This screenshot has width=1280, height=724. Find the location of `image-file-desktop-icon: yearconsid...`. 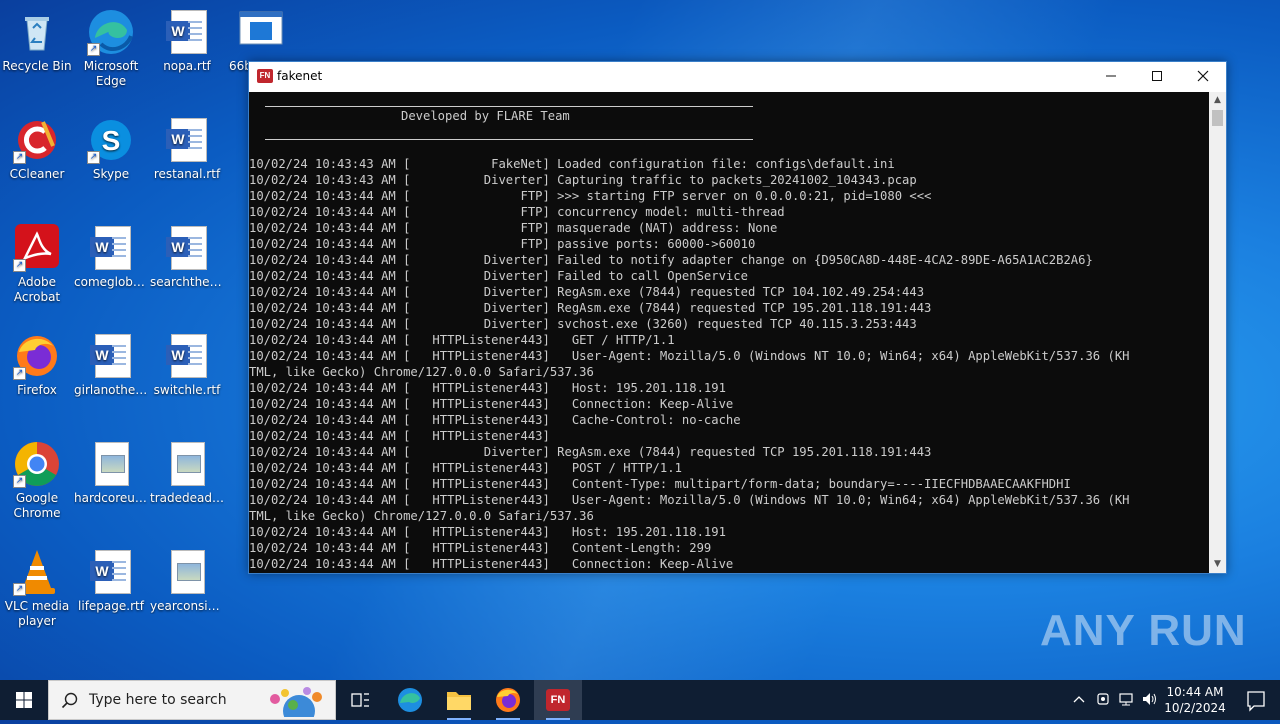

image-file-desktop-icon: yearconsid... is located at coordinates (187, 581).